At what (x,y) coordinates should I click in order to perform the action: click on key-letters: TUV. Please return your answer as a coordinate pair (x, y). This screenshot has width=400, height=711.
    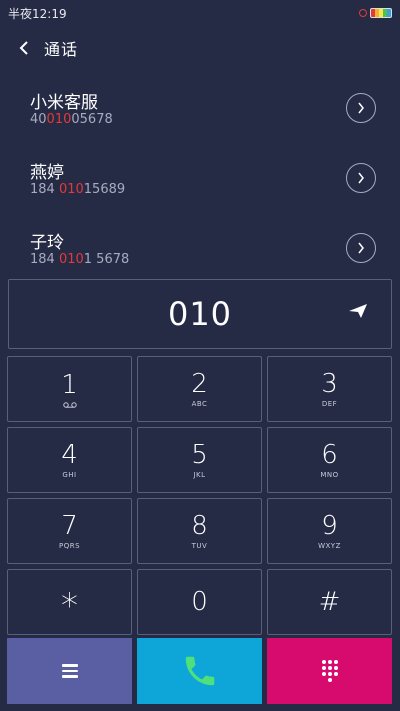
    Looking at the image, I should click on (199, 545).